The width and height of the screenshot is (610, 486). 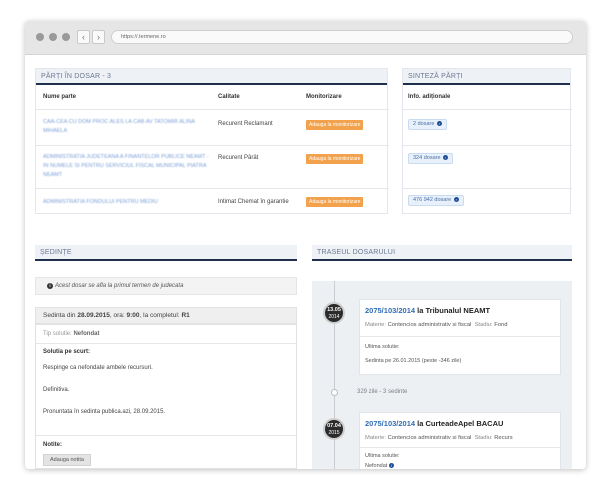 I want to click on header-info: Info. adiționale, so click(x=429, y=97).